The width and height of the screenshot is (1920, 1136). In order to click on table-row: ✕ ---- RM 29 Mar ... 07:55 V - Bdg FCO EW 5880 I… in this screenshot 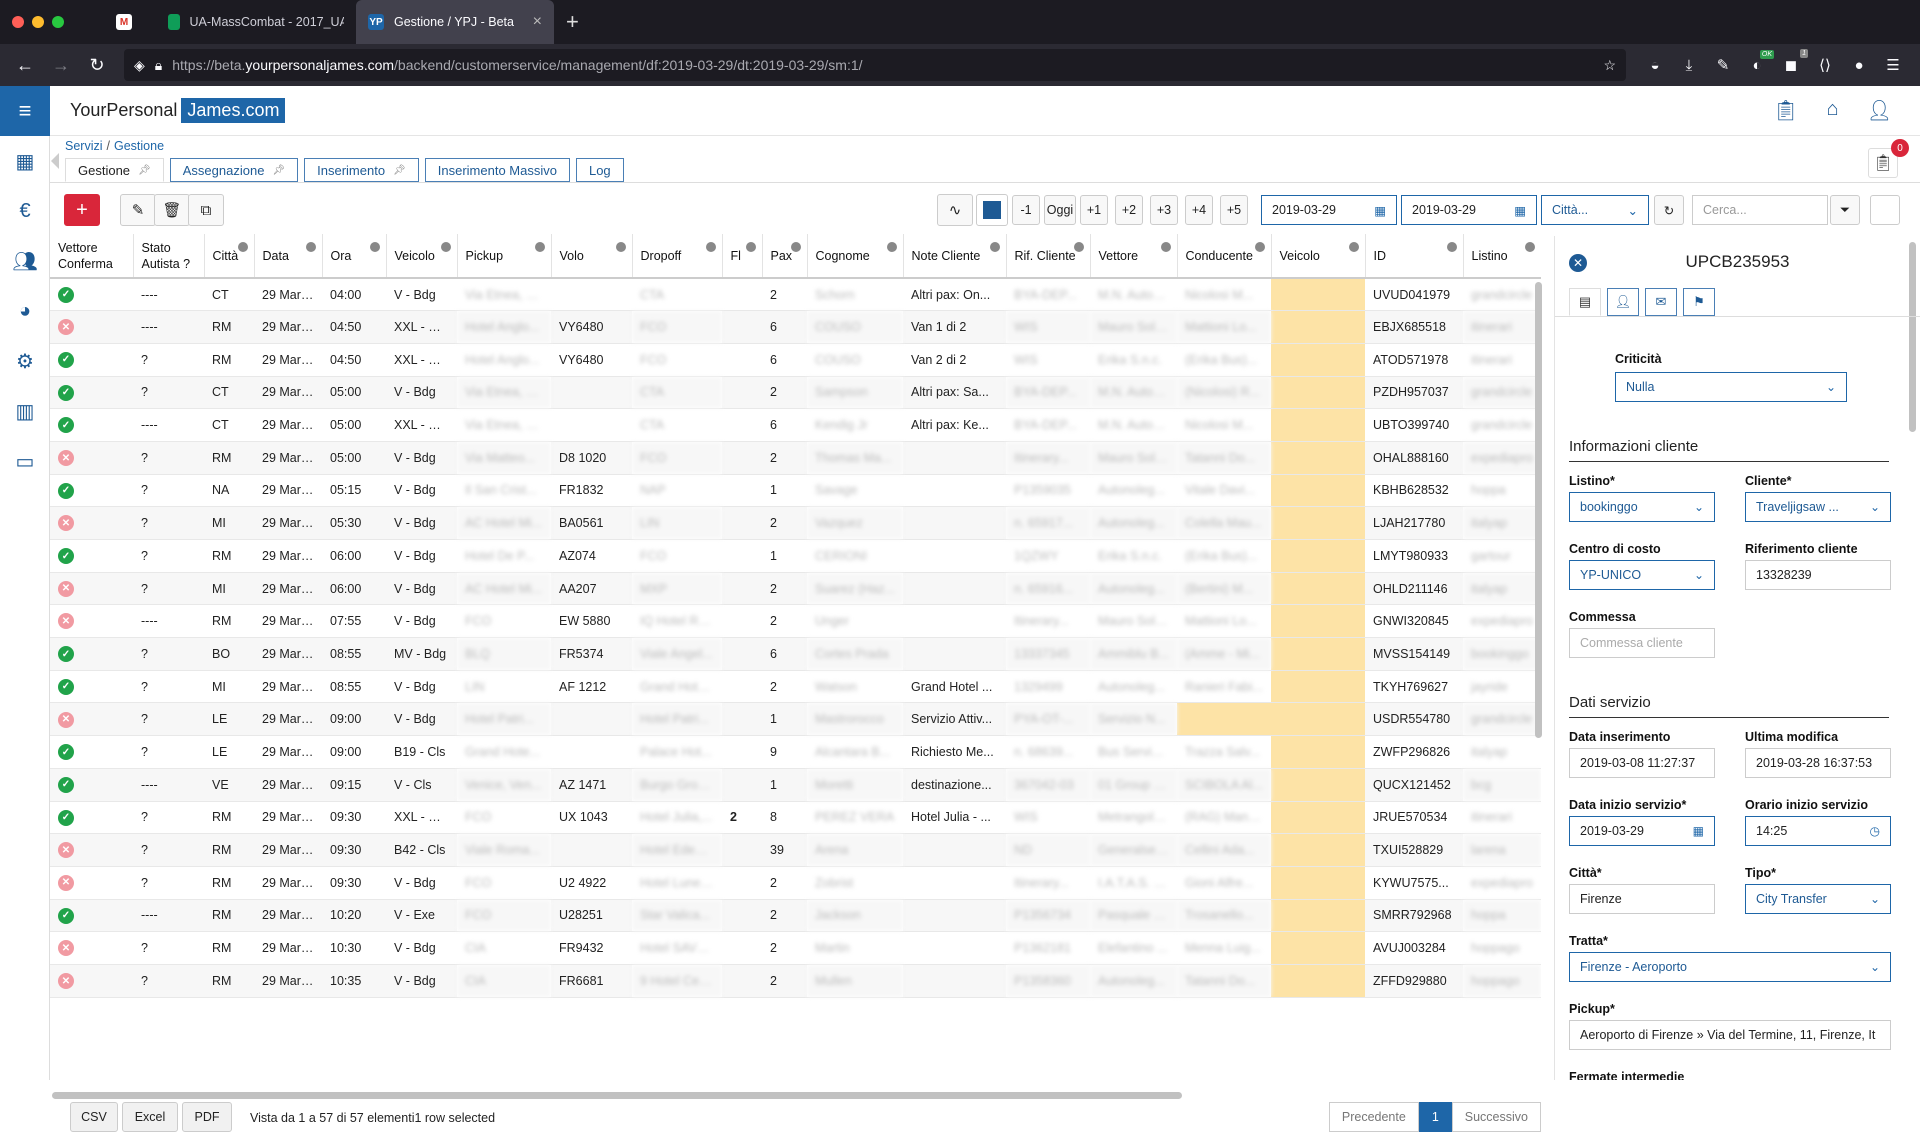, I will do `click(795, 621)`.